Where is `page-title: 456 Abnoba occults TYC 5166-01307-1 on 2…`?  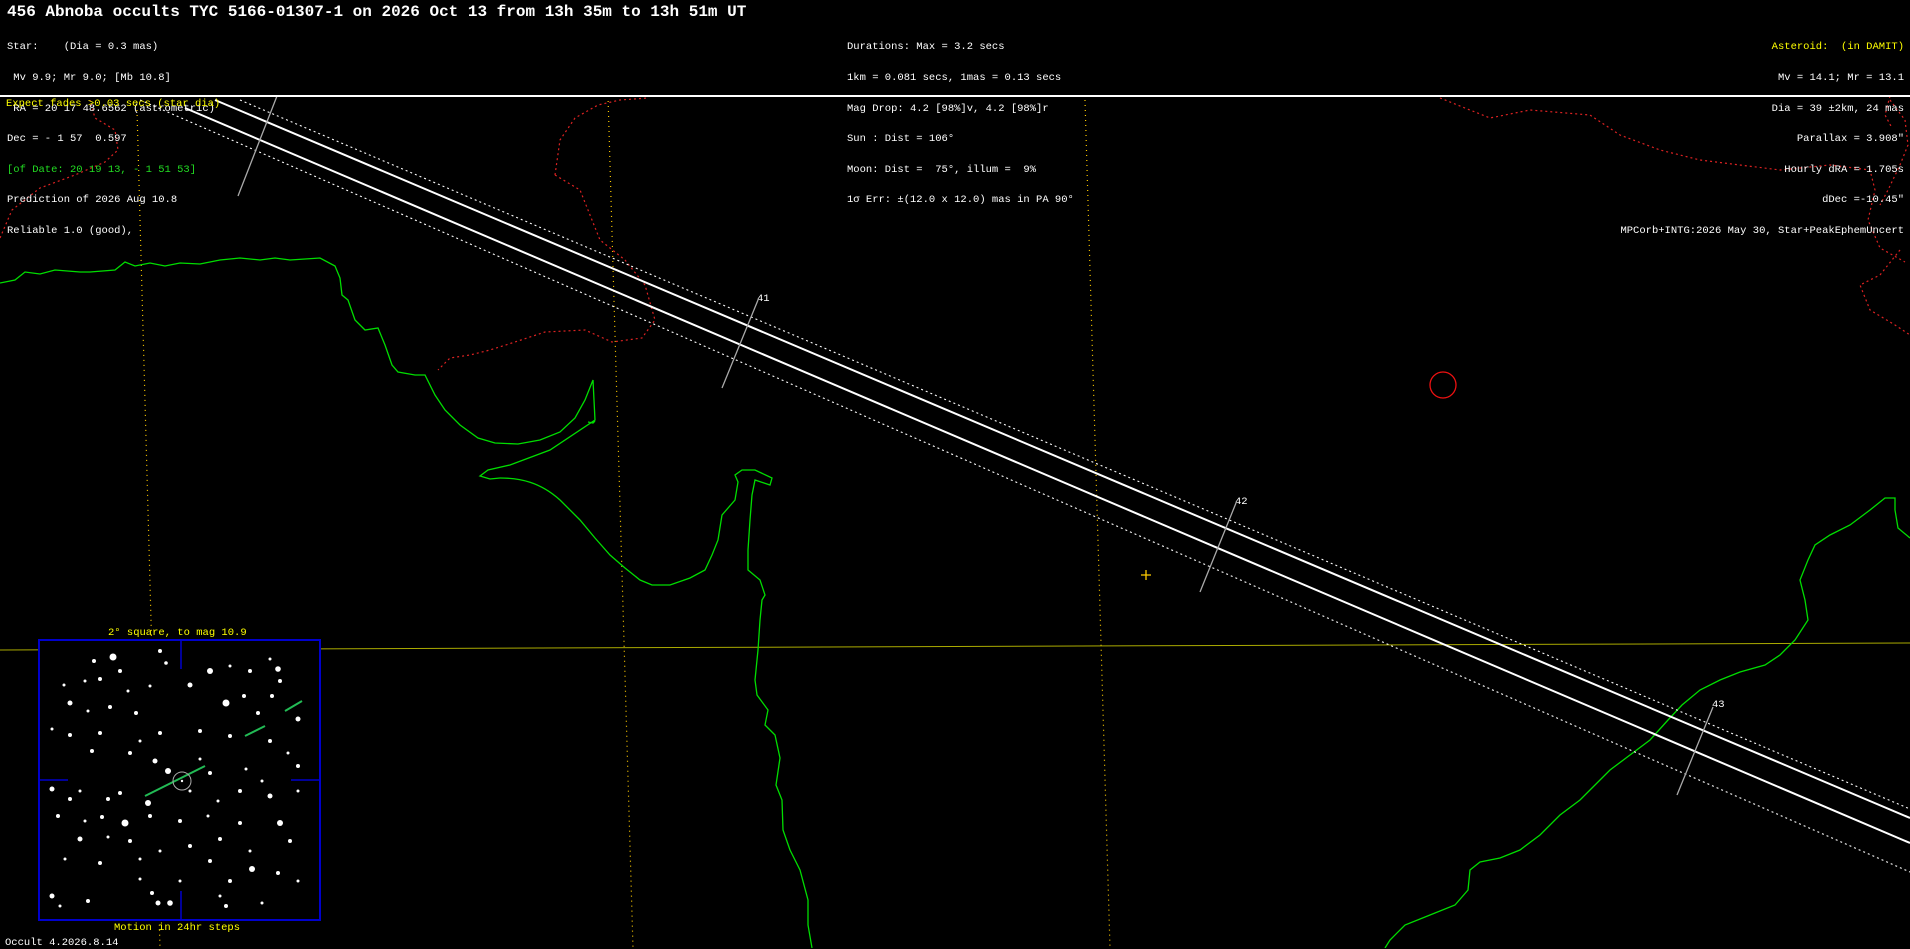
page-title: 456 Abnoba occults TYC 5166-01307-1 on 2… is located at coordinates (377, 12).